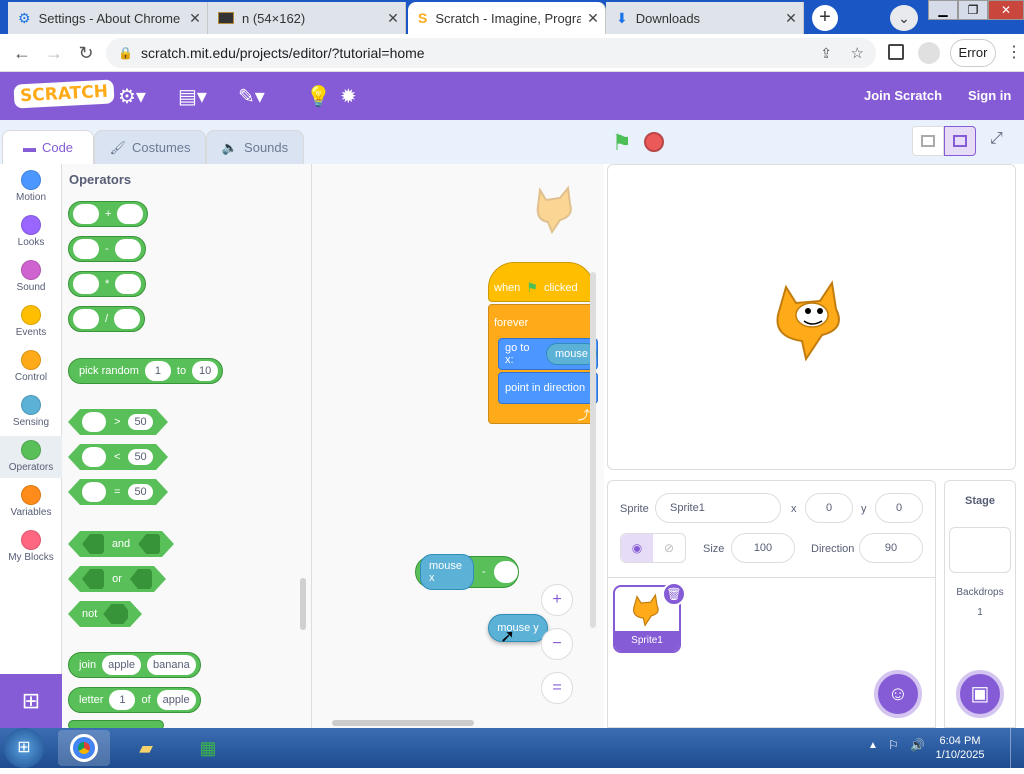  Describe the element at coordinates (118, 422) in the screenshot. I see `block-greater-than: >50` at that location.